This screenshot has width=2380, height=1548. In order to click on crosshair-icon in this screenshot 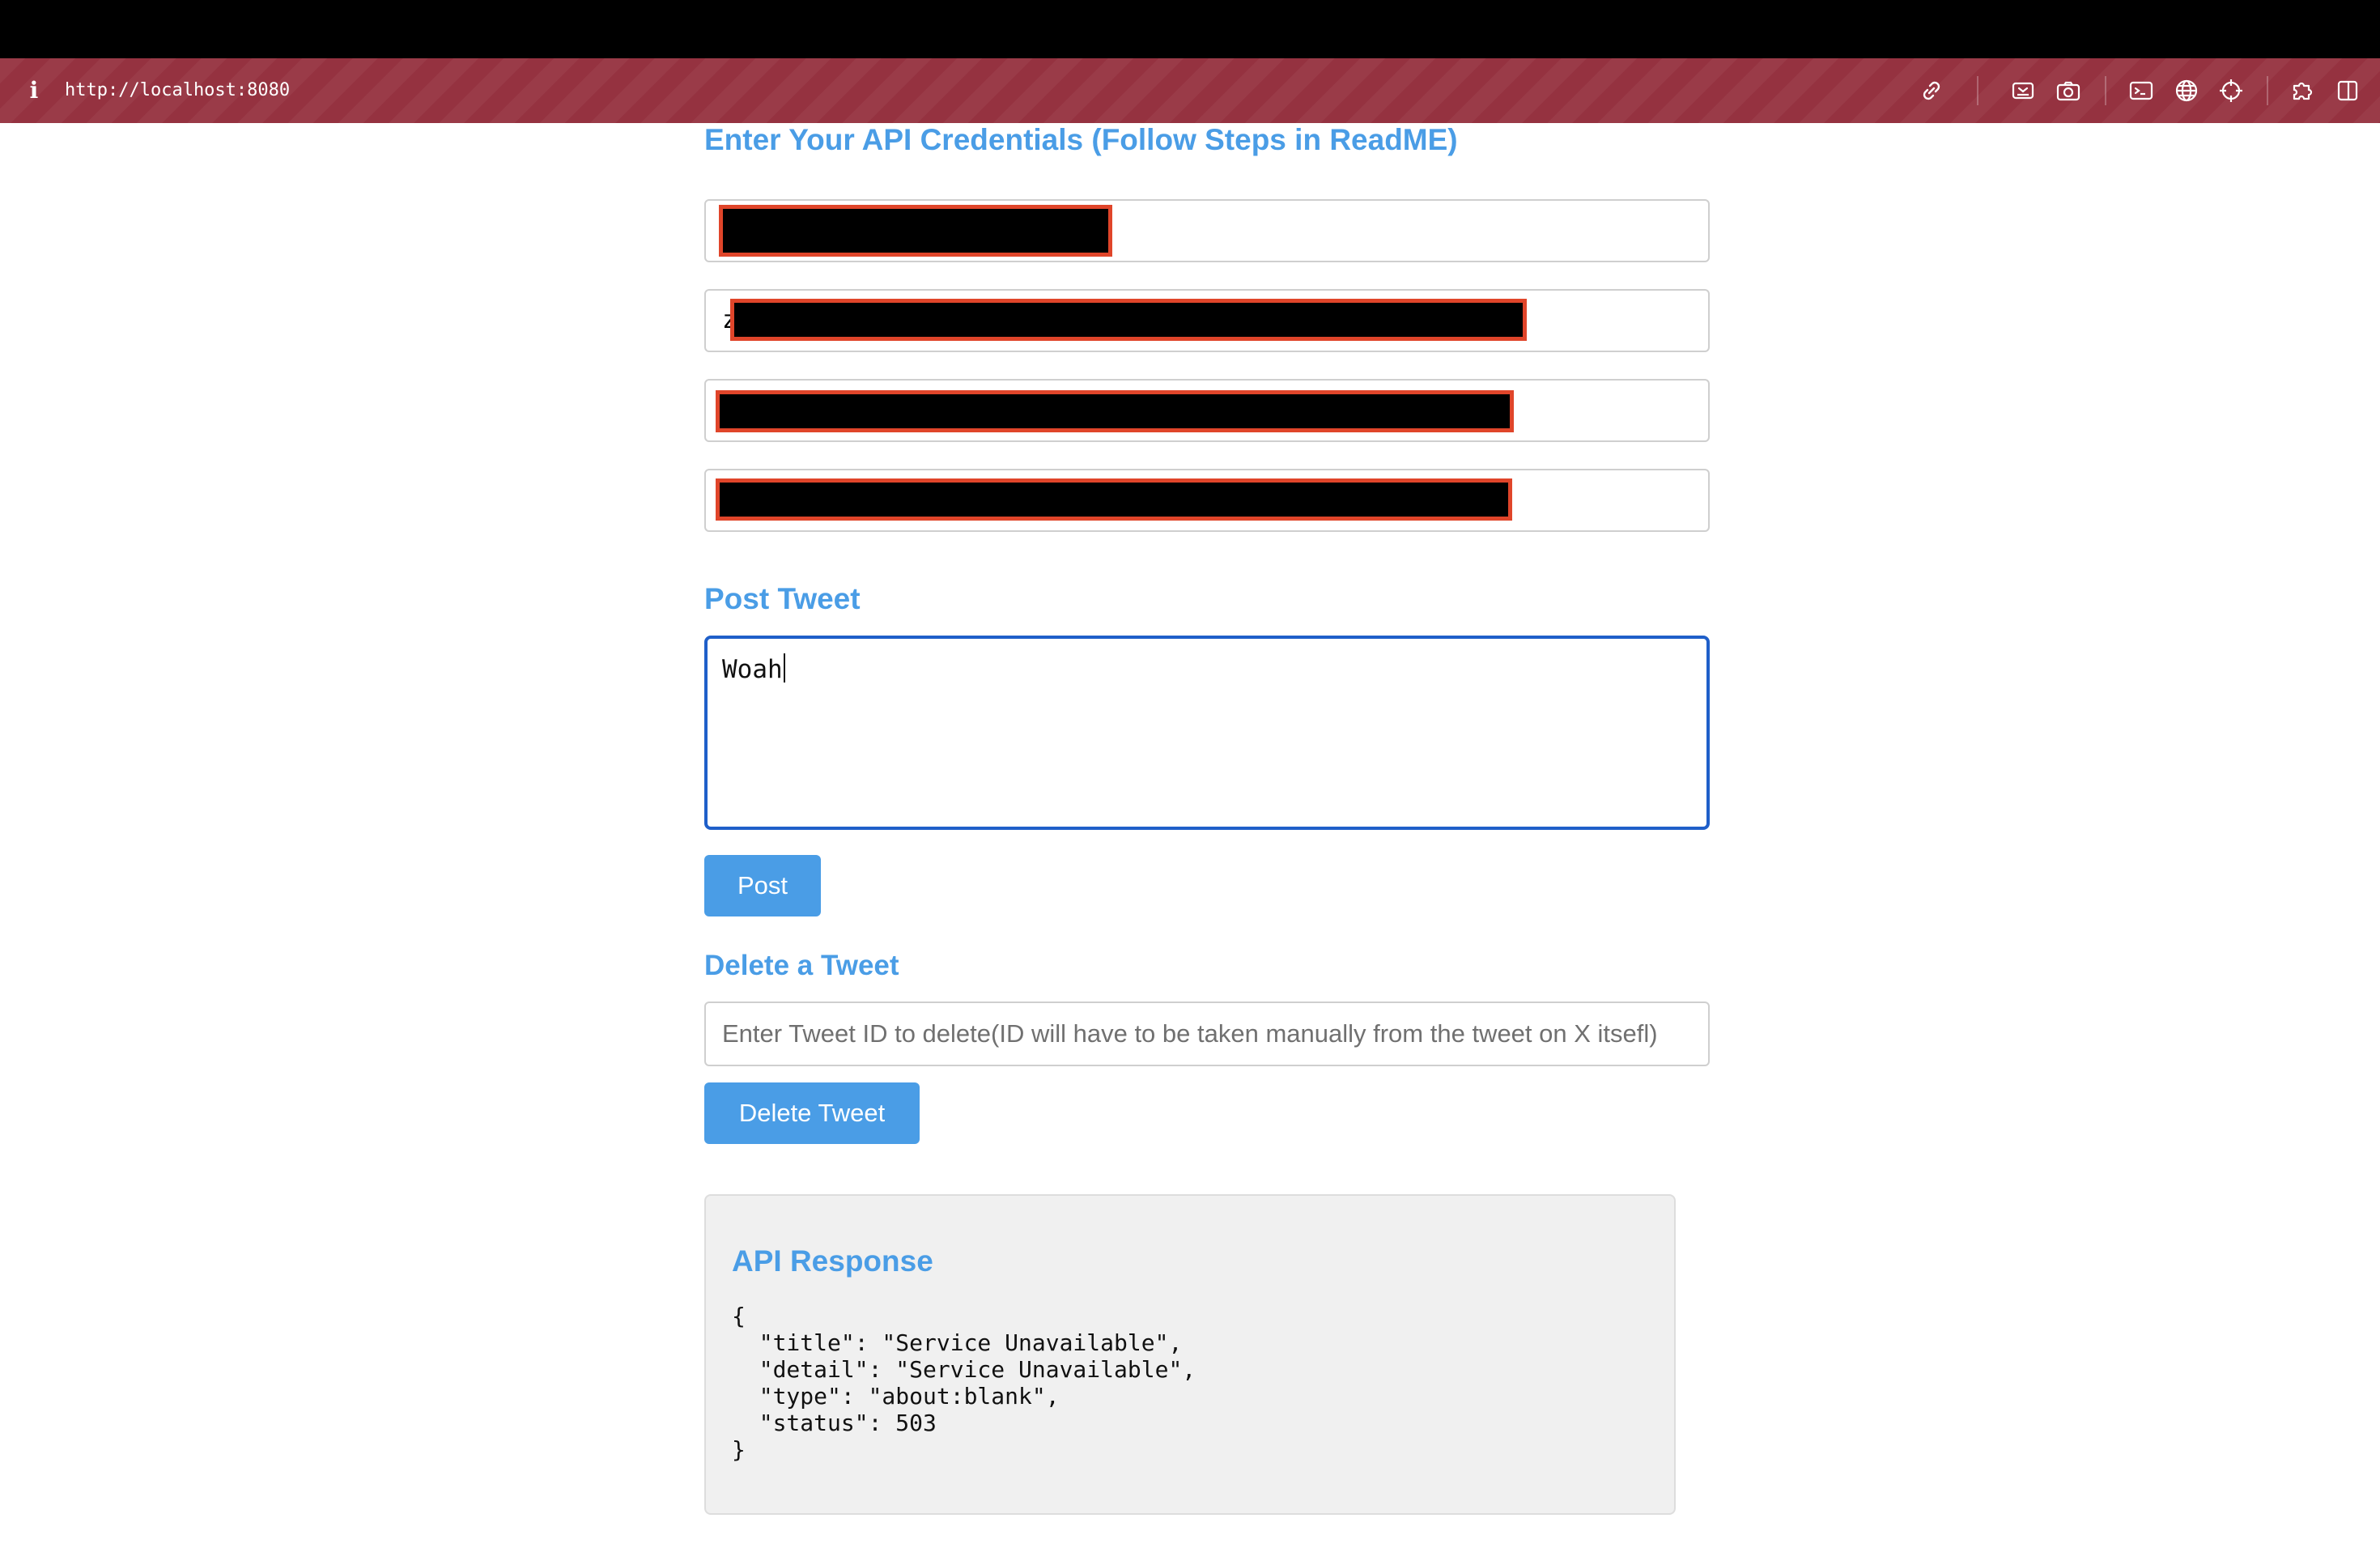, I will do `click(2231, 91)`.